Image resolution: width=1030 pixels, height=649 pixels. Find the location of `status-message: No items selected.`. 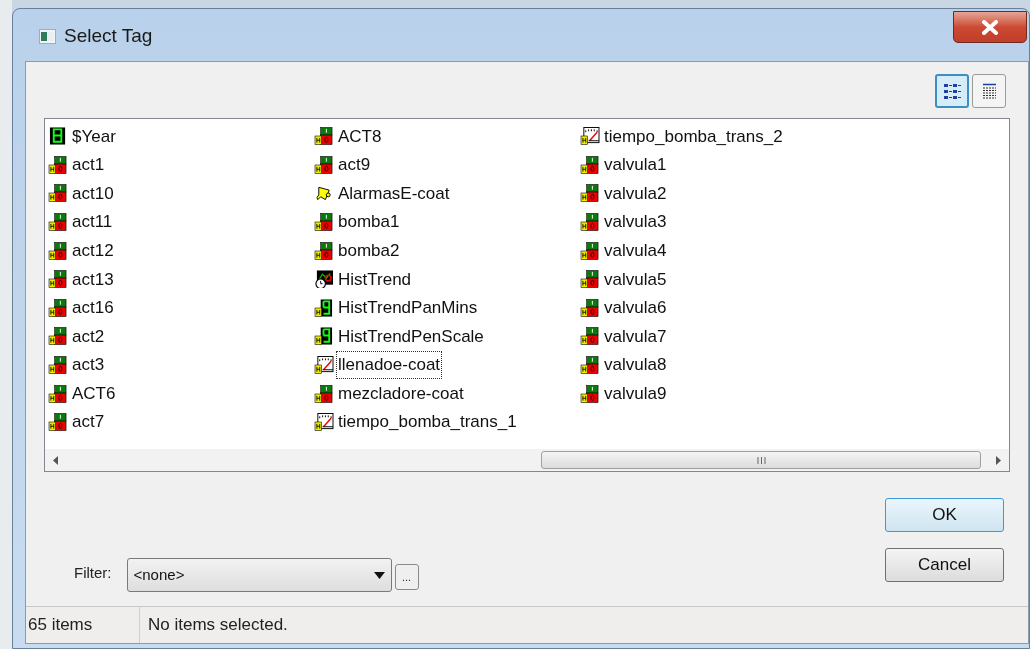

status-message: No items selected. is located at coordinates (217, 625).